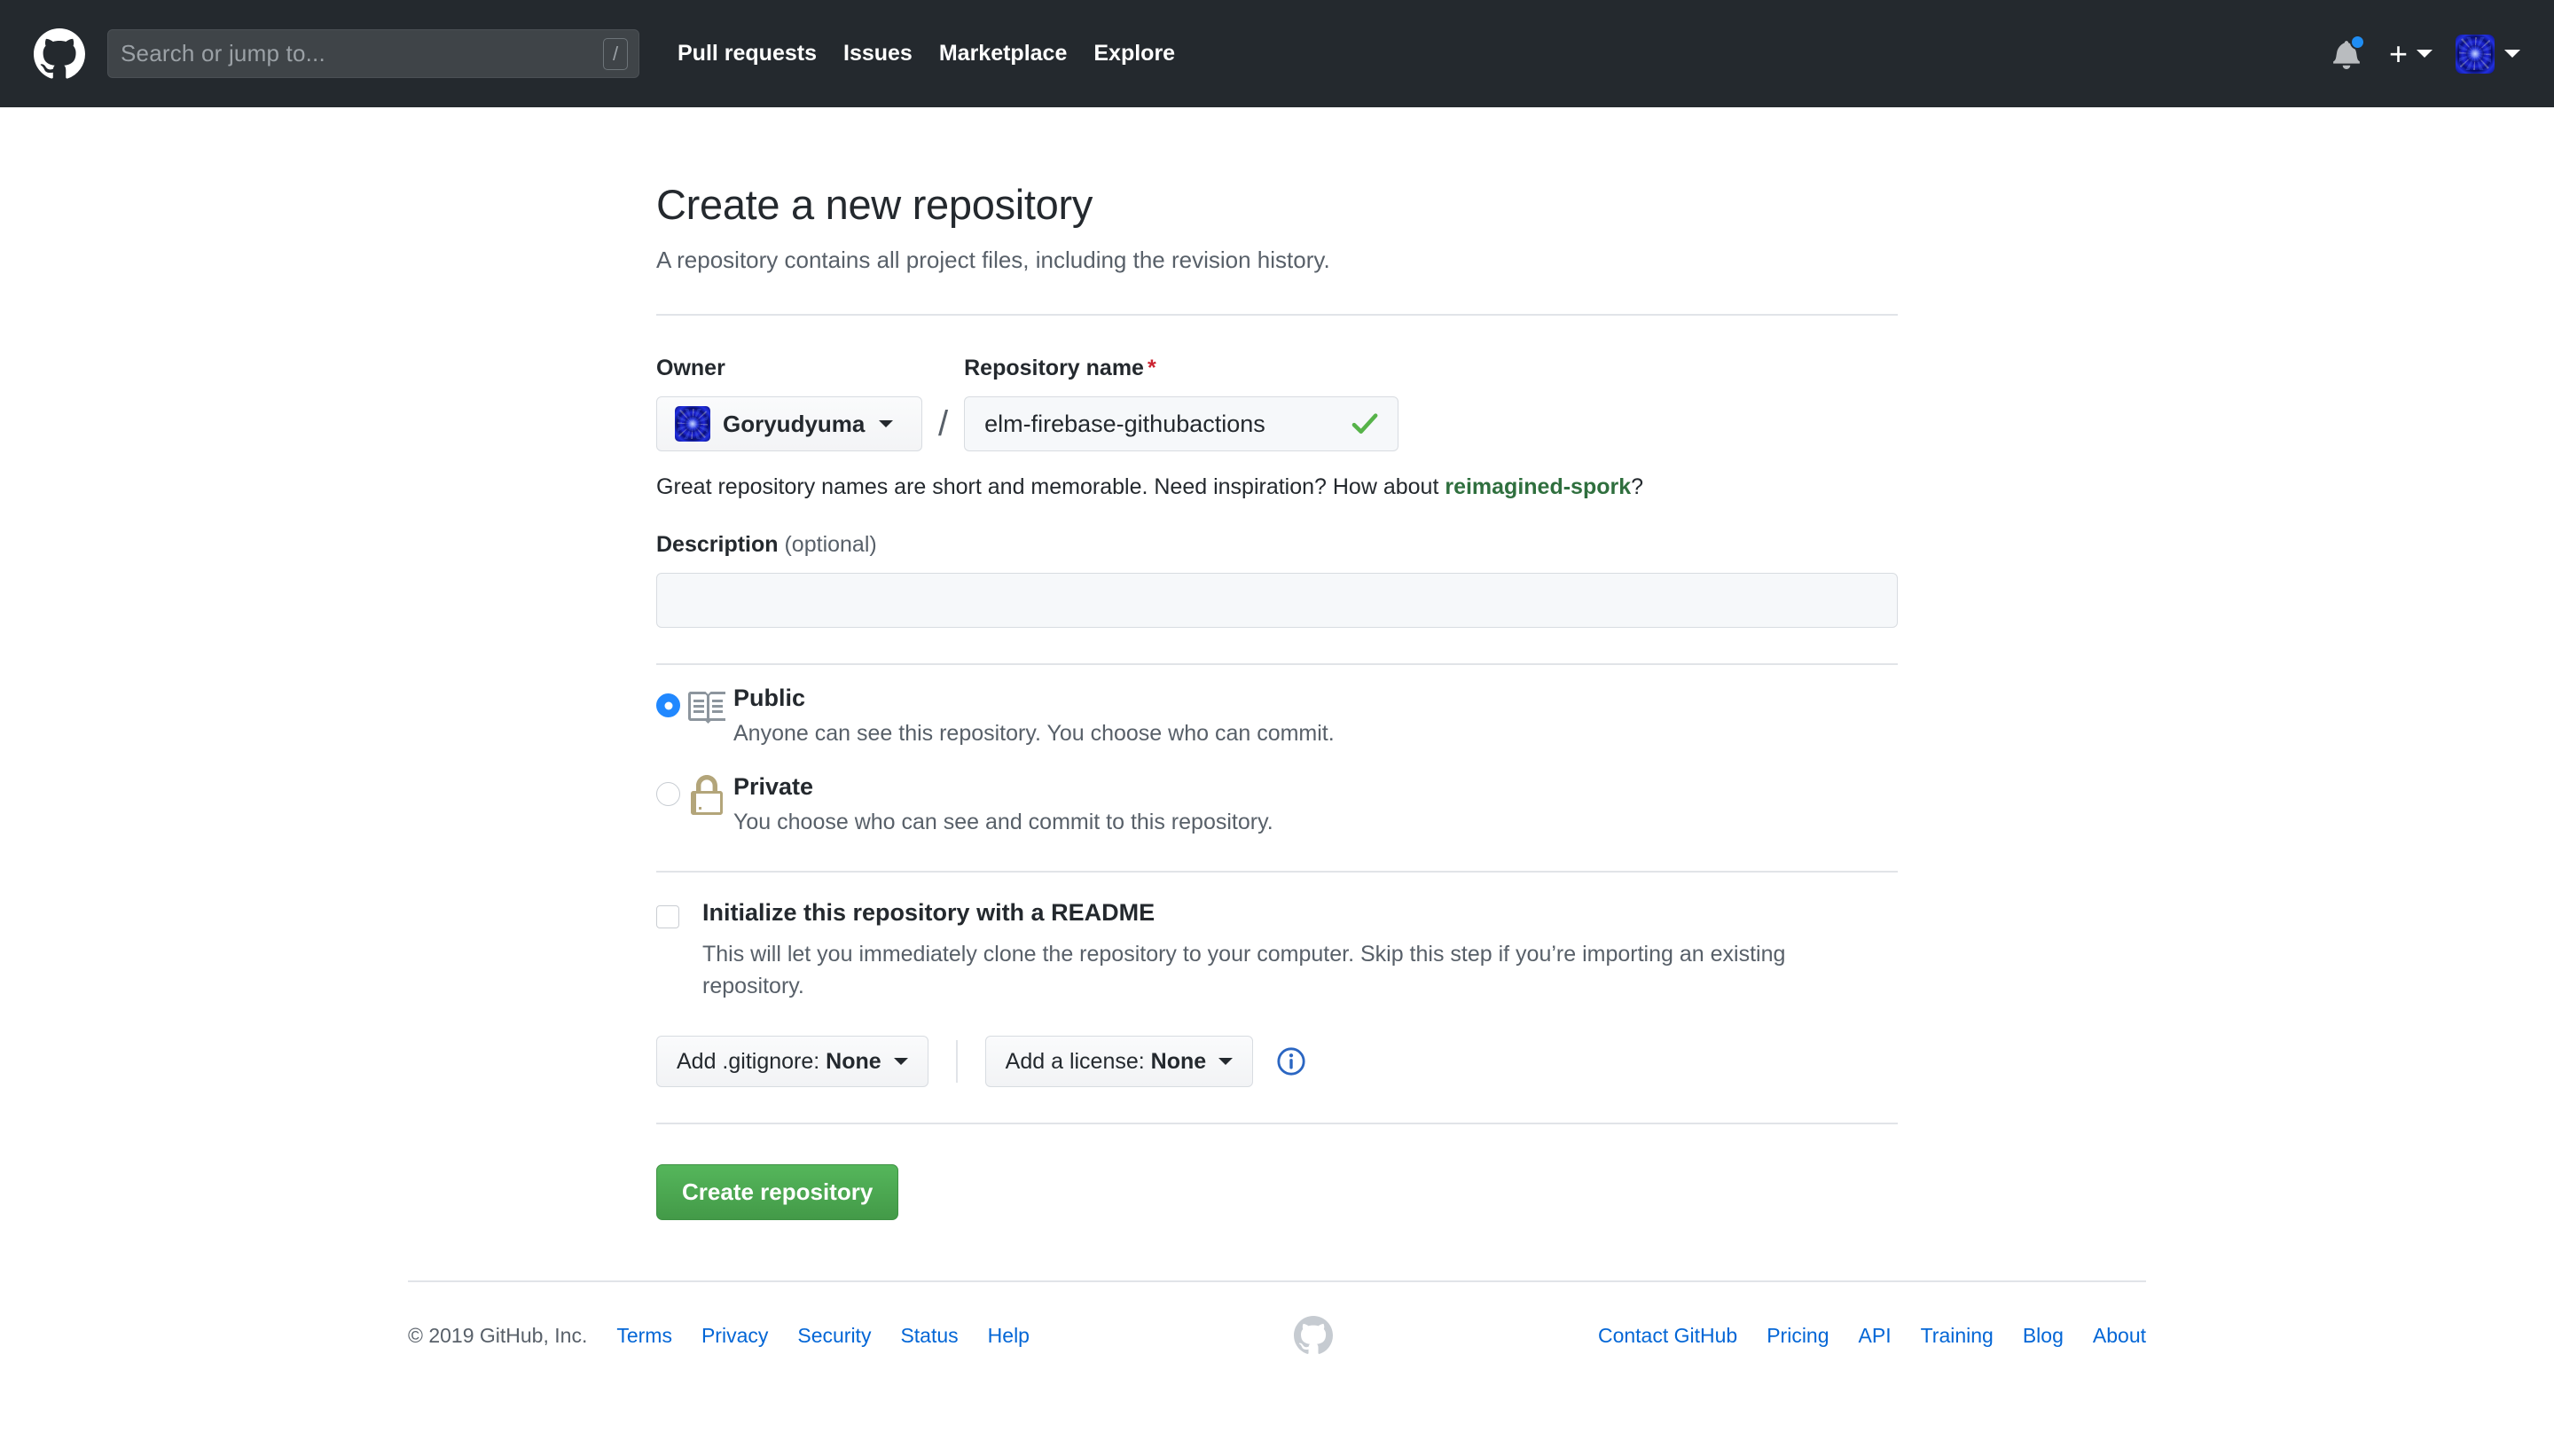  I want to click on visibility-private-title: Private, so click(773, 787).